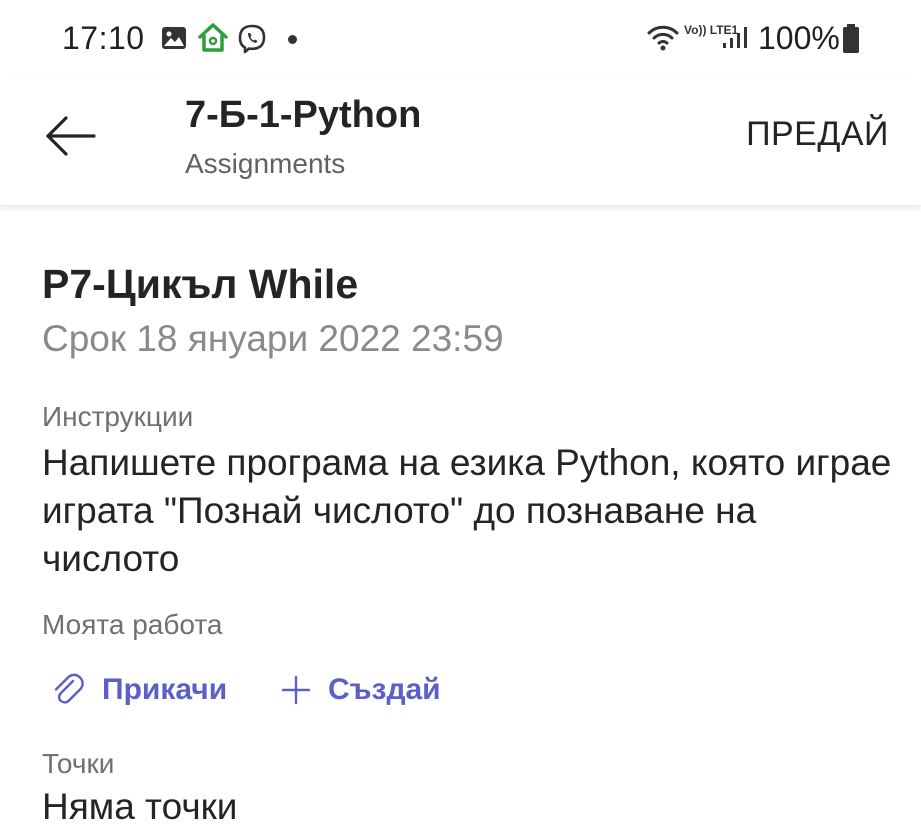  I want to click on create-label: Създай, so click(384, 689).